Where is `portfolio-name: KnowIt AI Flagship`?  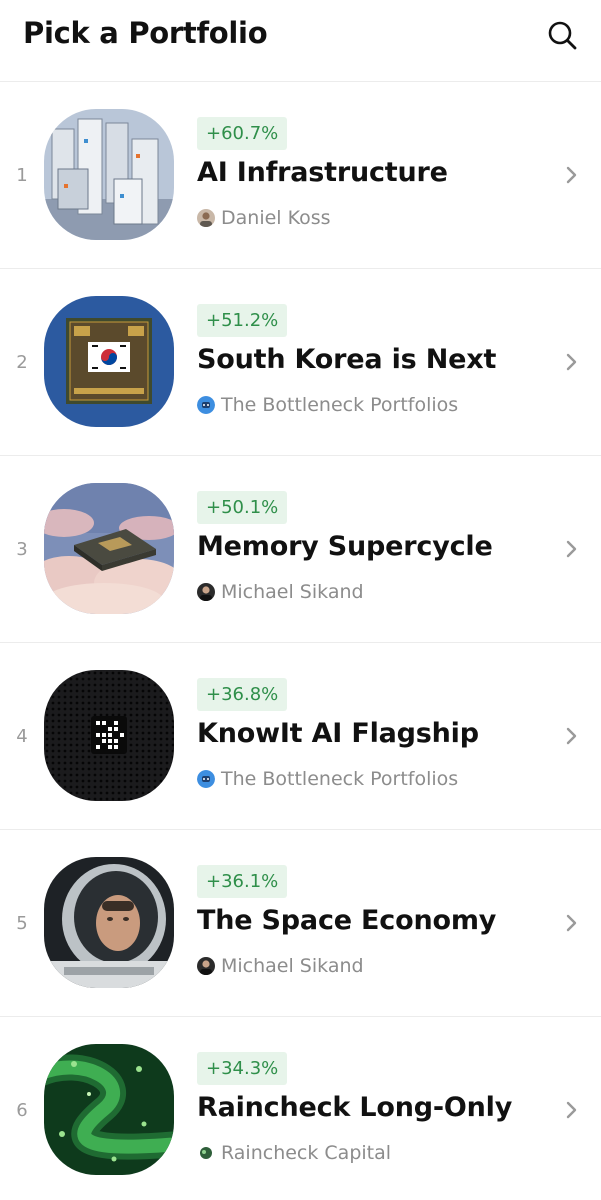 portfolio-name: KnowIt AI Flagship is located at coordinates (338, 733).